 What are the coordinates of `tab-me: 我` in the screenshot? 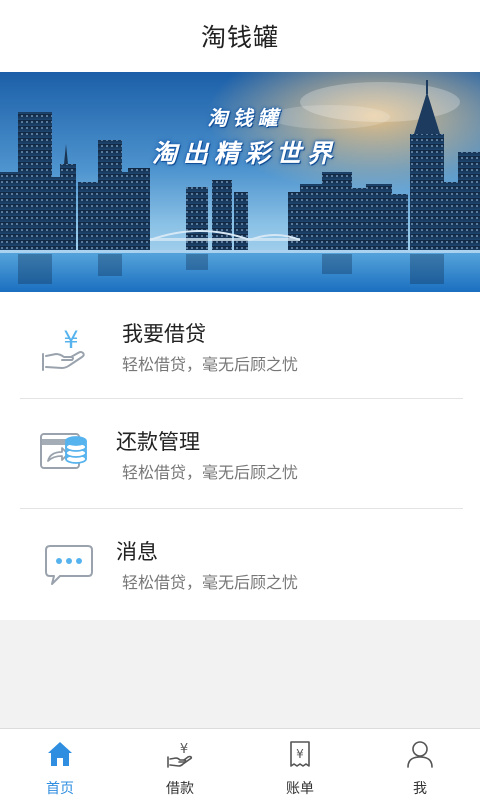 It's located at (420, 764).